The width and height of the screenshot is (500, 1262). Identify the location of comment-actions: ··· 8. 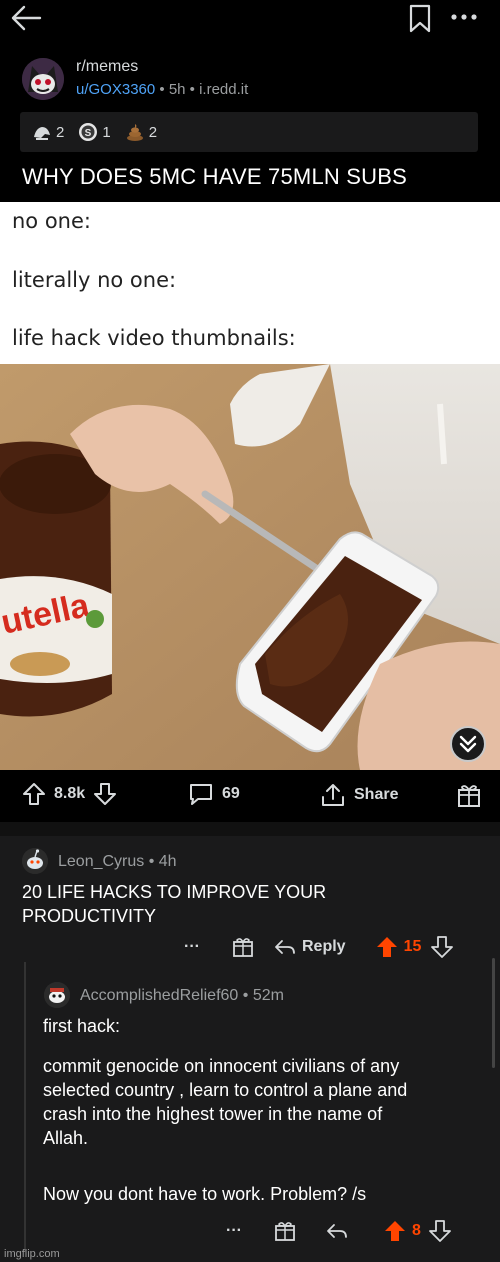
(338, 1231).